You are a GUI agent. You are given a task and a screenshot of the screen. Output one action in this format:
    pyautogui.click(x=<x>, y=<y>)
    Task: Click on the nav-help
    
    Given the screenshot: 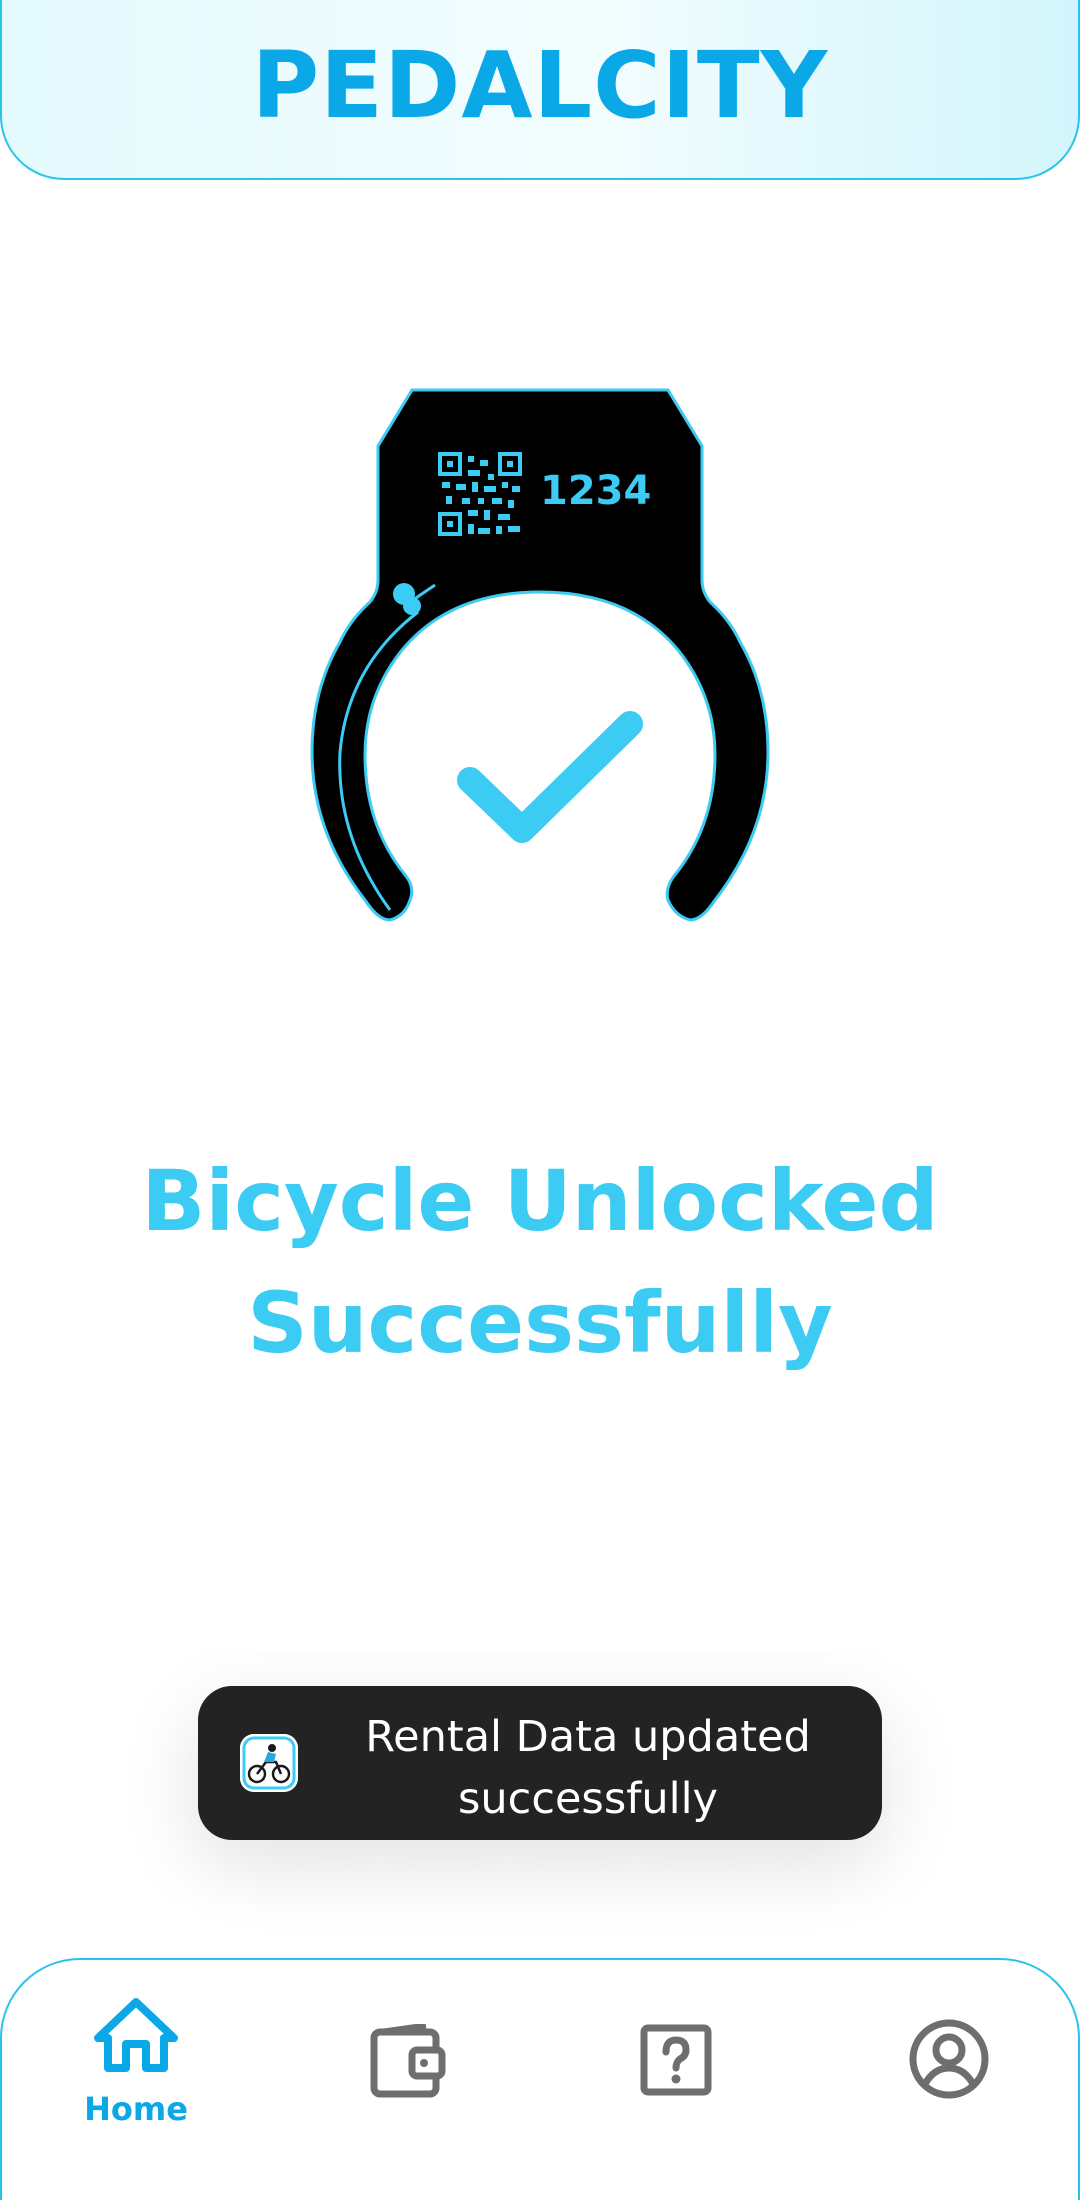 What is the action you would take?
    pyautogui.click(x=676, y=2061)
    